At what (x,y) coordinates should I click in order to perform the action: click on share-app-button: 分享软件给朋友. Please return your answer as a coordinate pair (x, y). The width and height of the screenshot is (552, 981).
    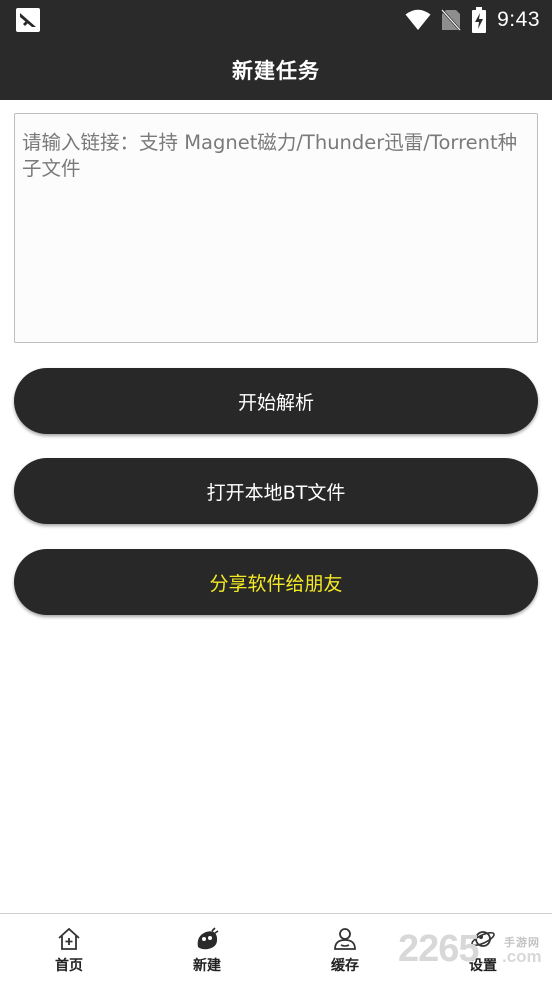
    Looking at the image, I should click on (276, 582).